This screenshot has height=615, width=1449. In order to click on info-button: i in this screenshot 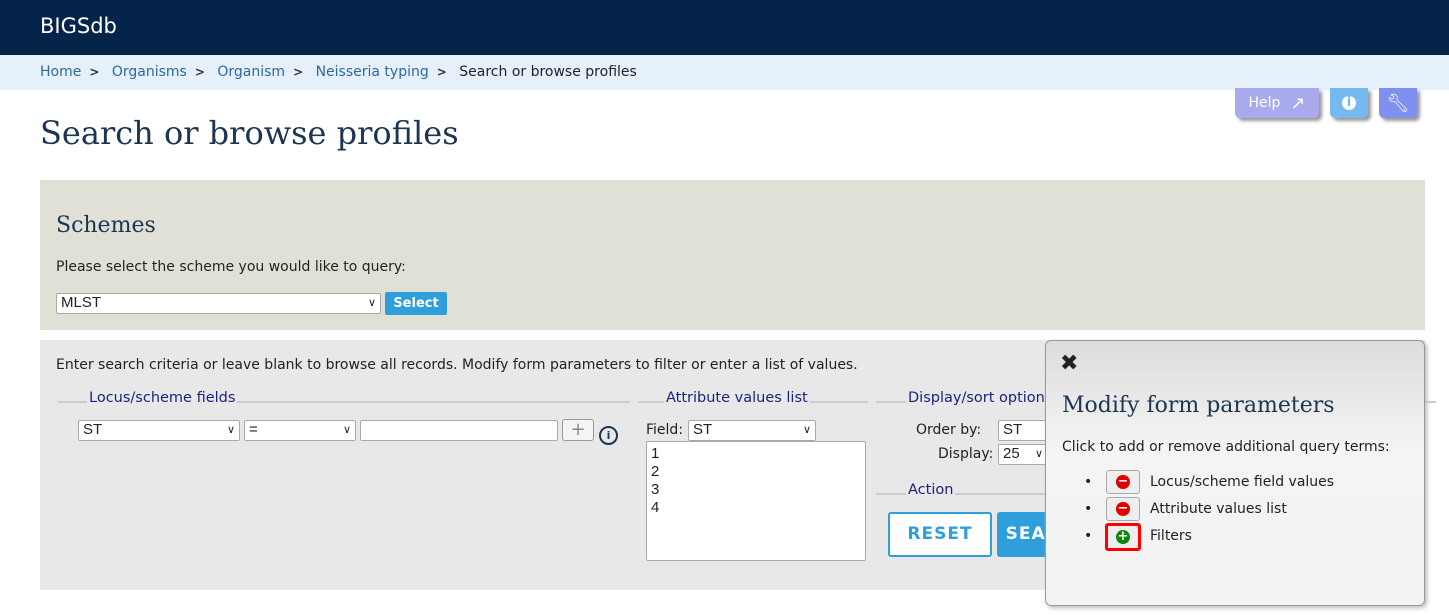, I will do `click(1349, 103)`.